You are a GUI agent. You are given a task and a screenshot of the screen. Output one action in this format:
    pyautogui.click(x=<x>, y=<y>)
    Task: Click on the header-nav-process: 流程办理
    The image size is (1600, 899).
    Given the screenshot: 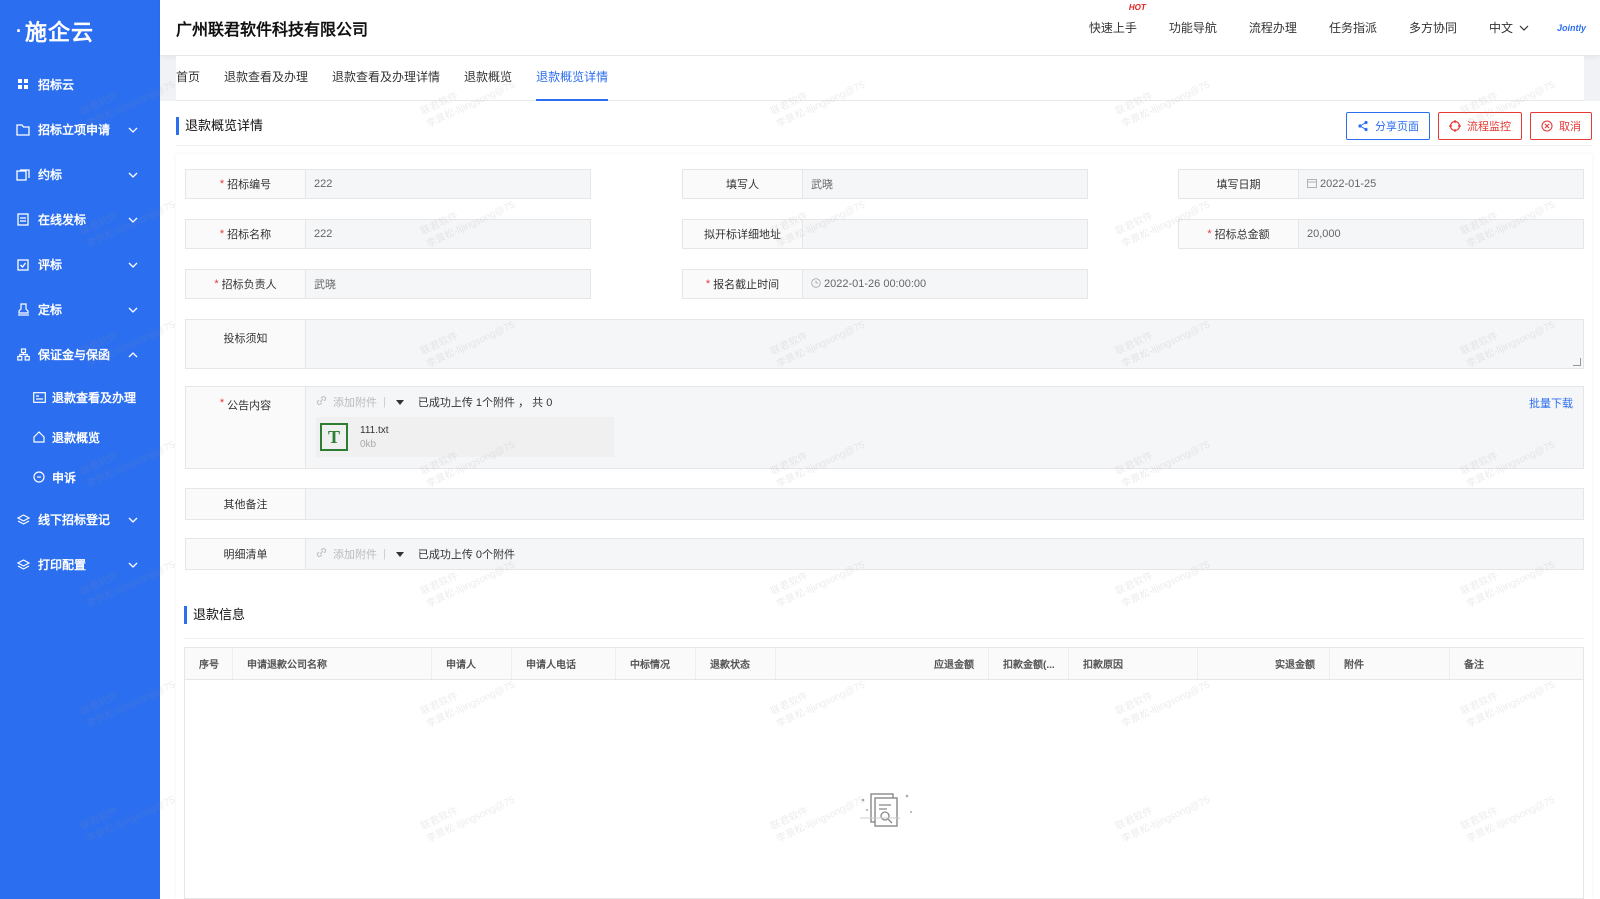 What is the action you would take?
    pyautogui.click(x=1273, y=27)
    